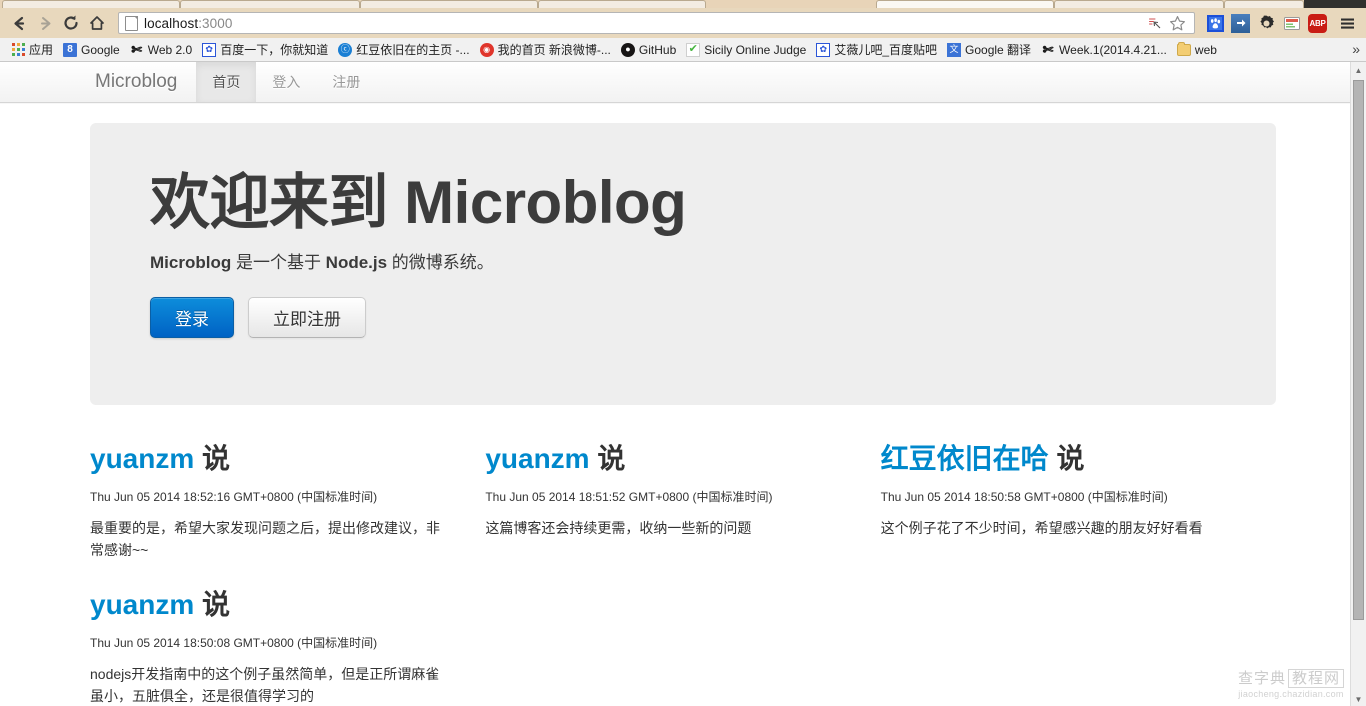  What do you see at coordinates (19, 23) in the screenshot?
I see `back-icon` at bounding box center [19, 23].